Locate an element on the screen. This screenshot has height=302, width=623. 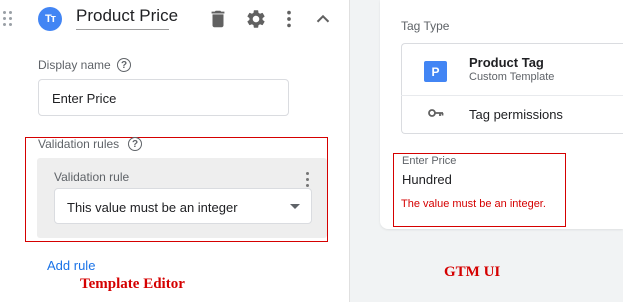
display-name-label: Display name is located at coordinates (74, 65).